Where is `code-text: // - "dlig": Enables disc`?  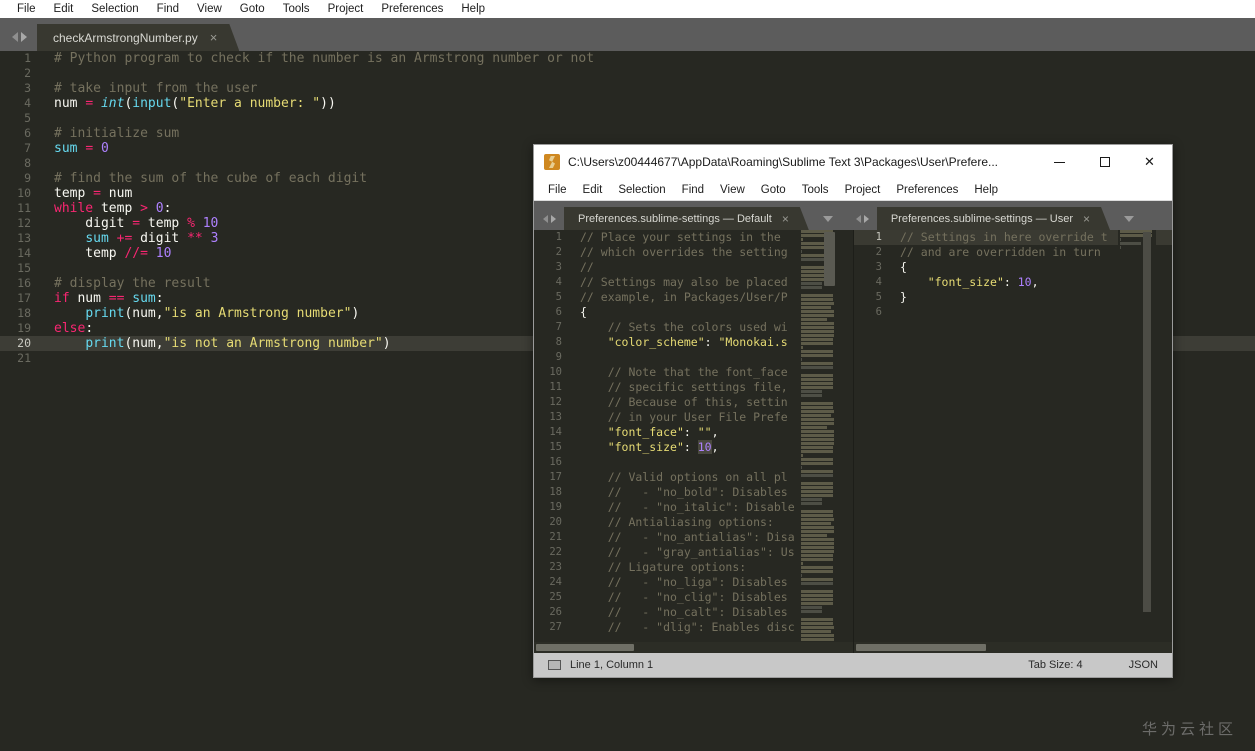 code-text: // - "dlig": Enables disc is located at coordinates (682, 627).